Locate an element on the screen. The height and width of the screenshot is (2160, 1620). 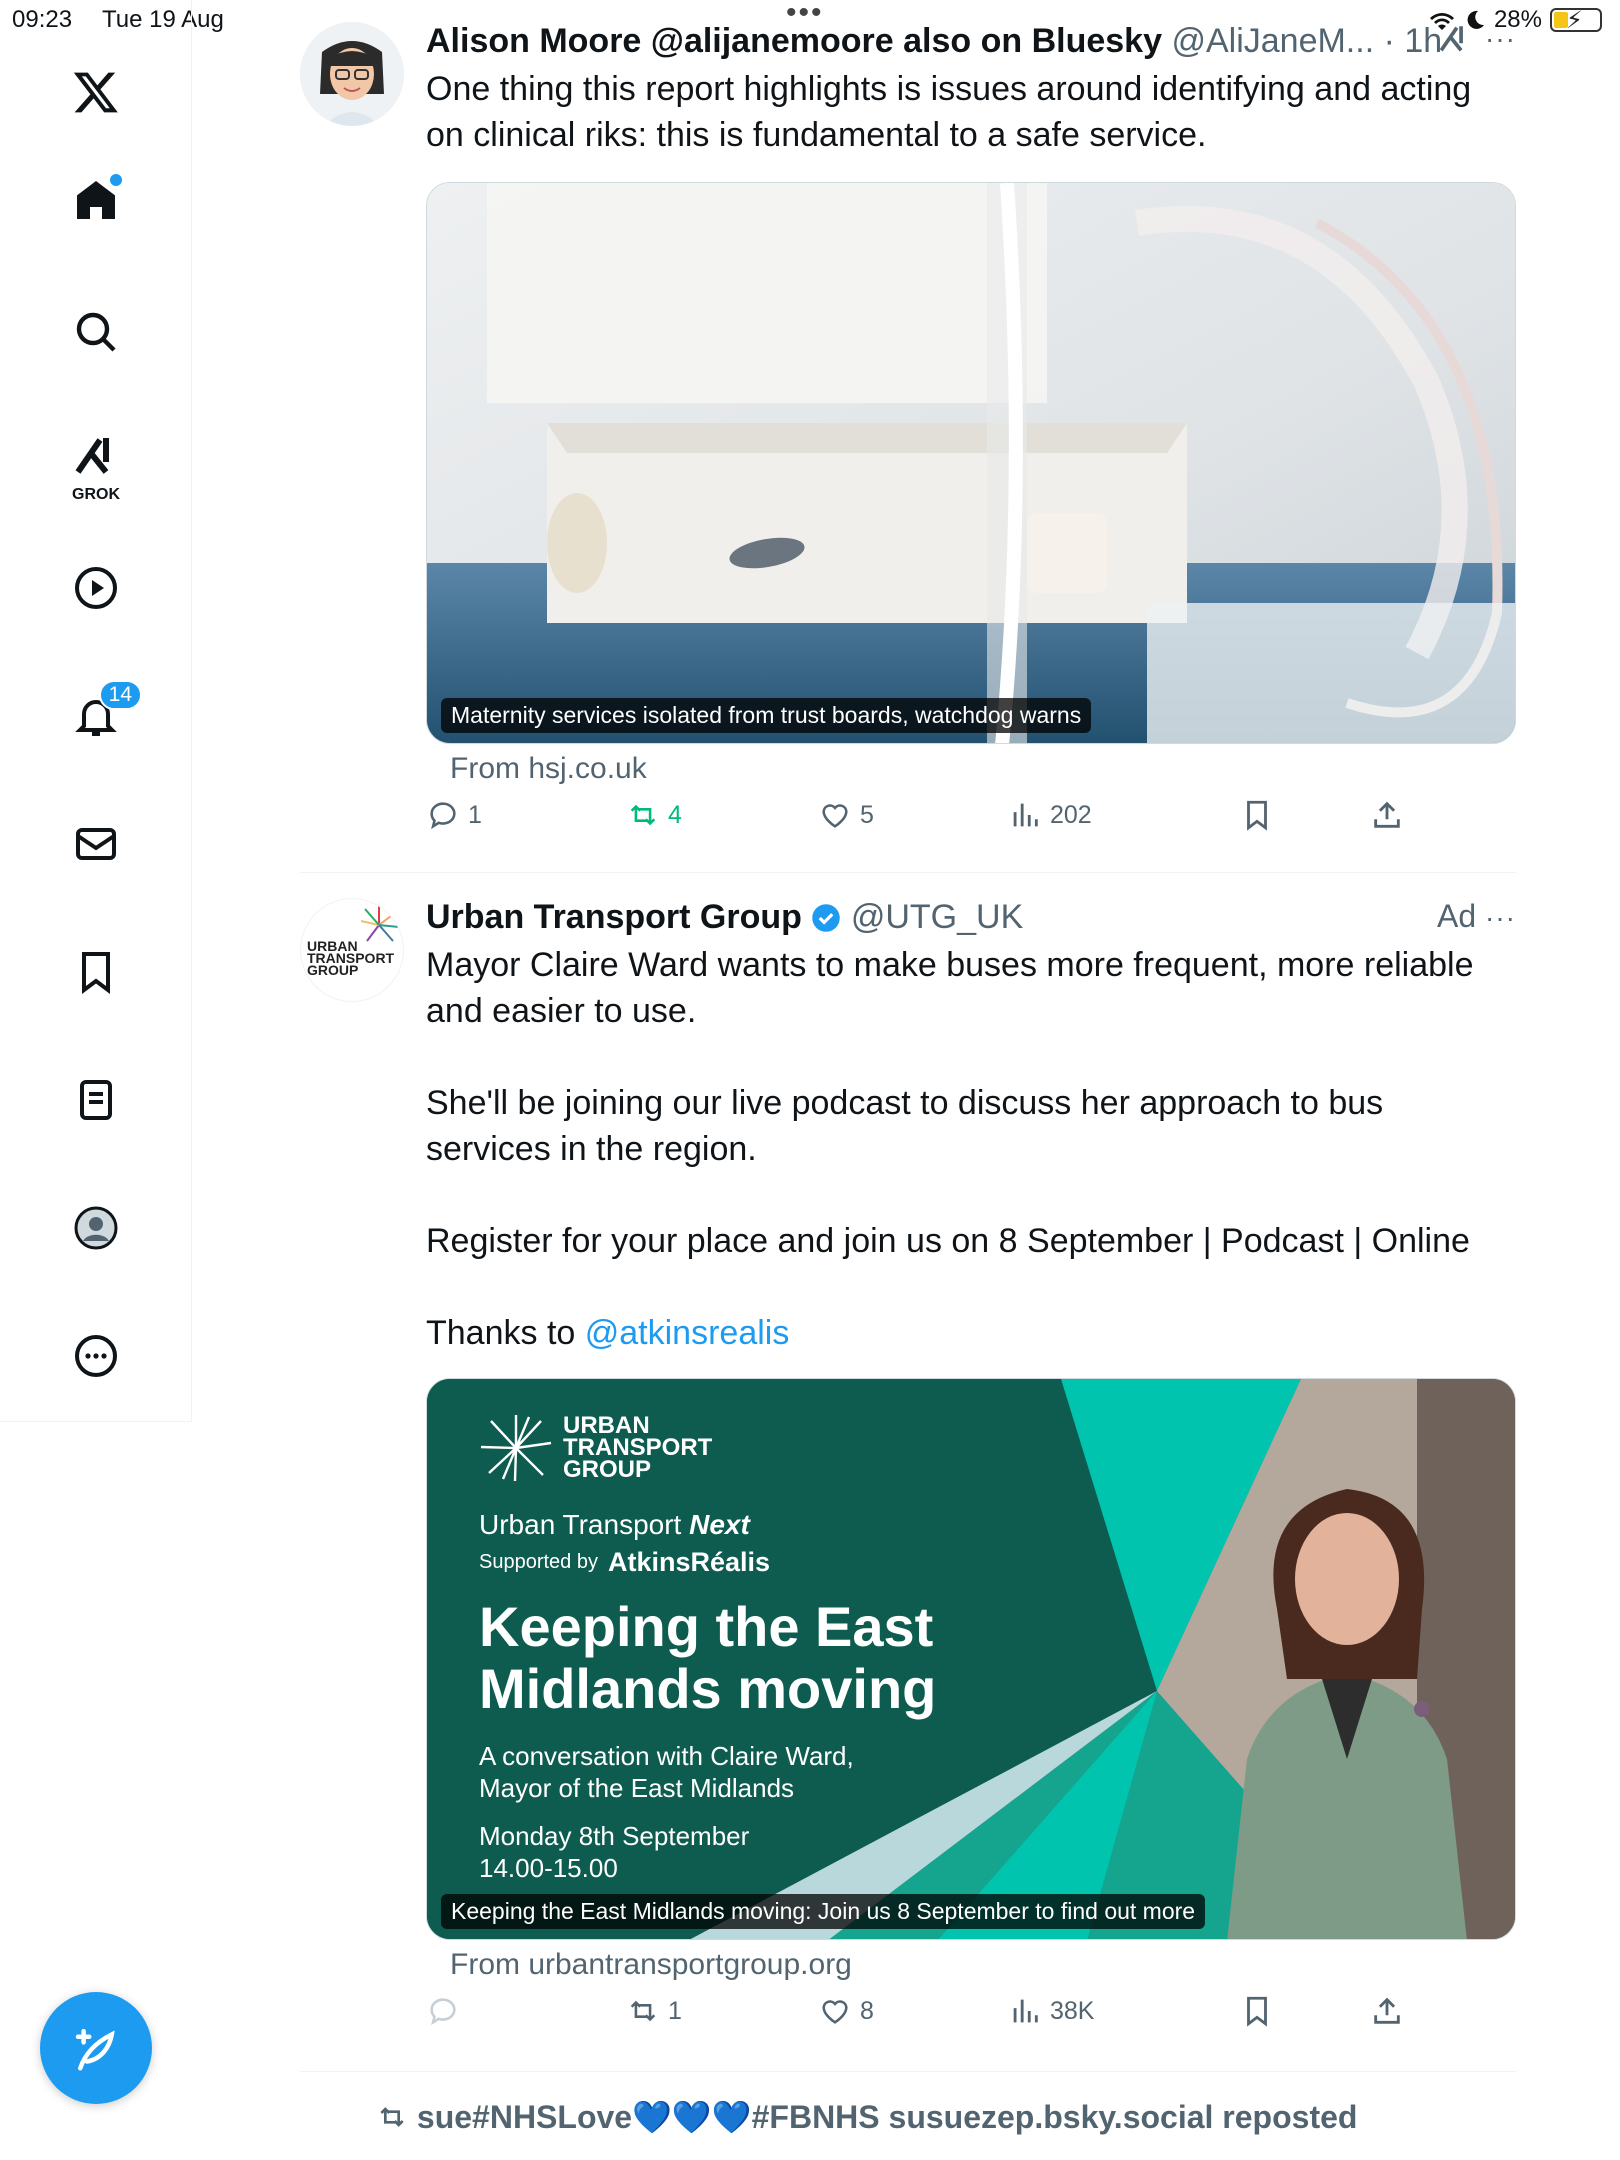
ad-label: Ad ··· is located at coordinates (1476, 916).